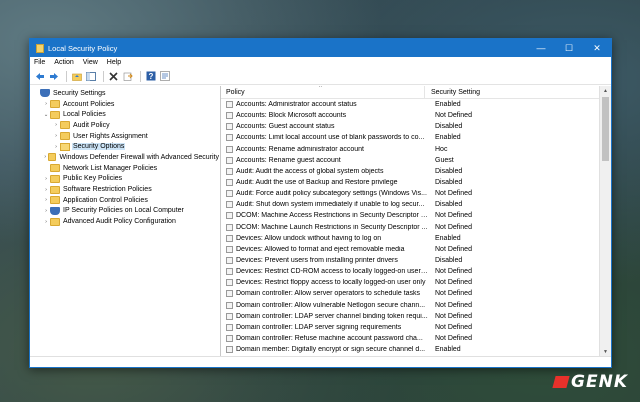  I want to click on scrollbar-thumb, so click(605, 129).